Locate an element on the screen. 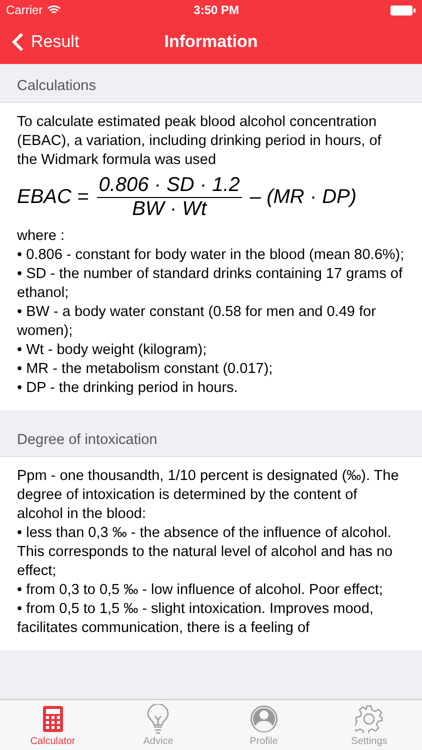 Image resolution: width=422 pixels, height=750 pixels. back-button: Result is located at coordinates (40, 42).